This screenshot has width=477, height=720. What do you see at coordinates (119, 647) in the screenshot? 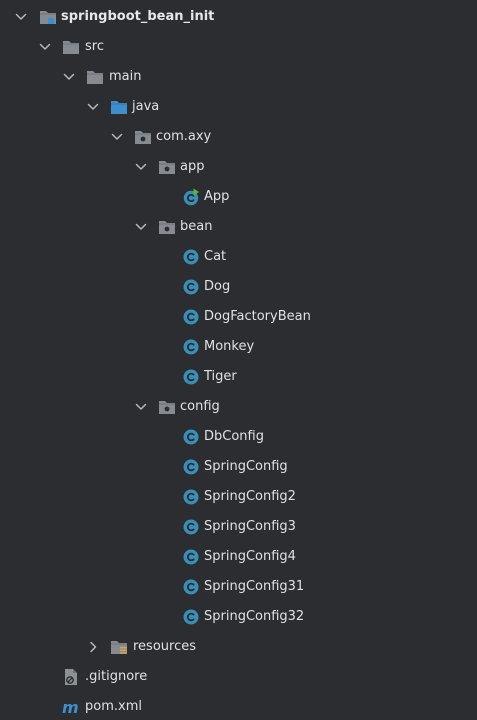
I see `resources-folder-icon` at bounding box center [119, 647].